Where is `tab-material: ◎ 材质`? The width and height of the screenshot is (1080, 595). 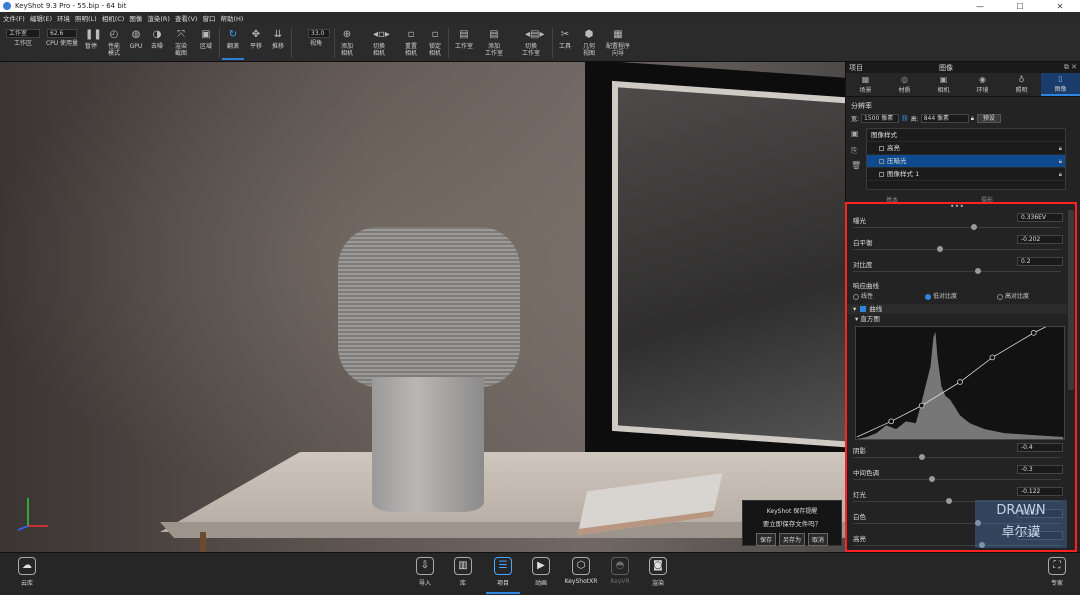 tab-material: ◎ 材质 is located at coordinates (904, 84).